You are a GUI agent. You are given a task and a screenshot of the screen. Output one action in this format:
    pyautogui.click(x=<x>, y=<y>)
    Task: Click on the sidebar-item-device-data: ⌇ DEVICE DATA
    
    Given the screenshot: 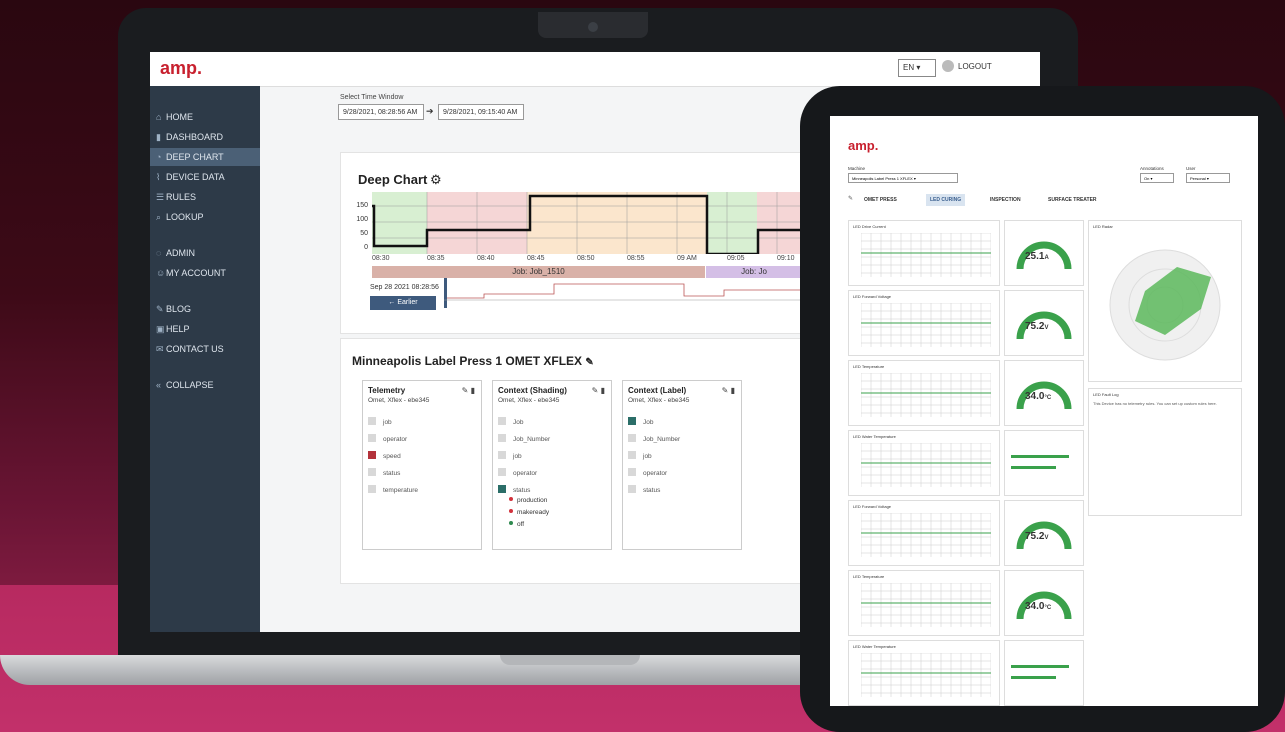 What is the action you would take?
    pyautogui.click(x=205, y=177)
    